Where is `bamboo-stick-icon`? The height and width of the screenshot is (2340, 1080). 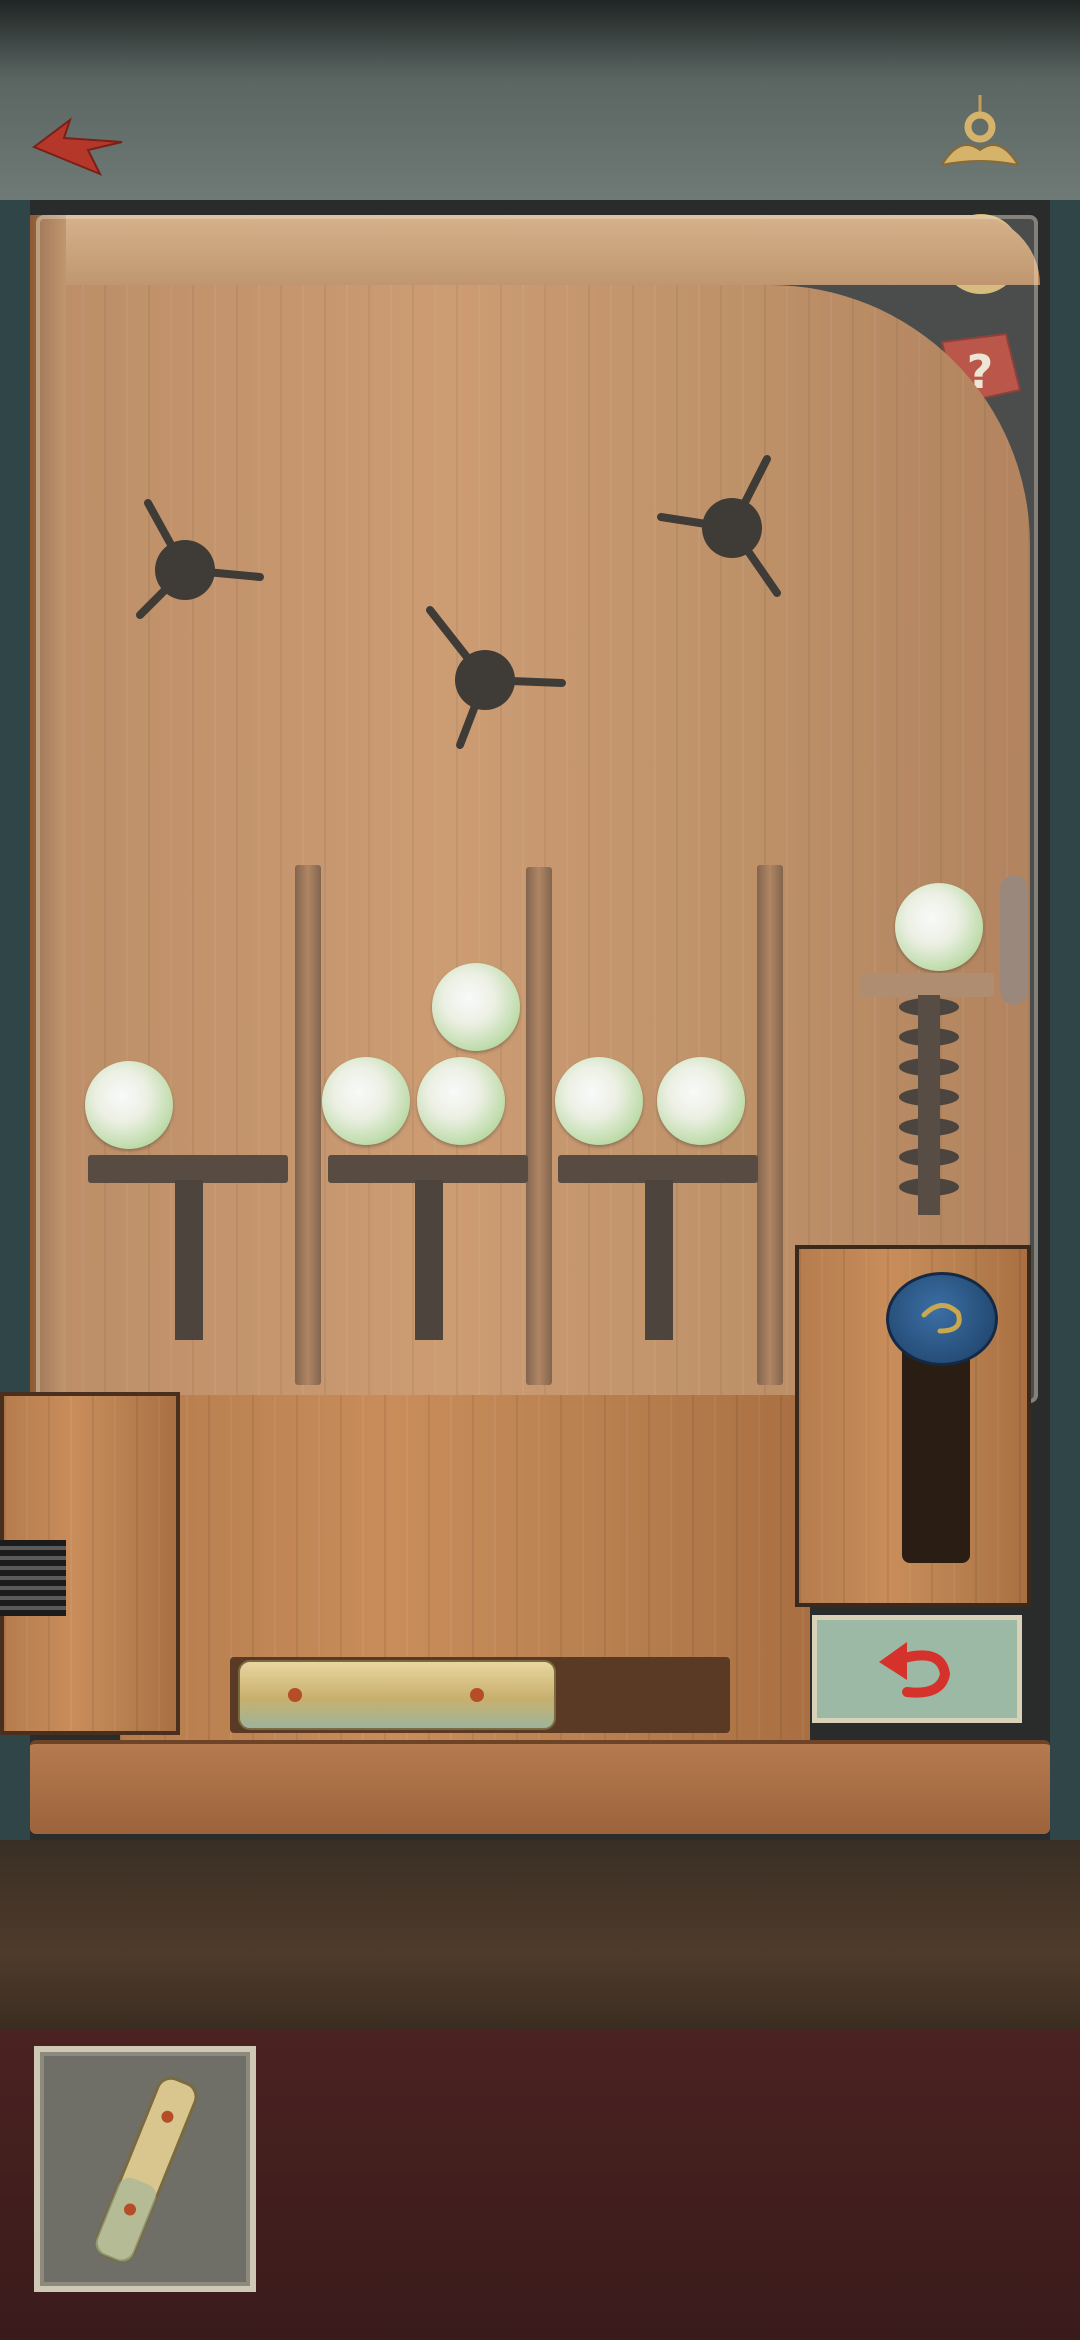
bamboo-stick-icon is located at coordinates (146, 2169).